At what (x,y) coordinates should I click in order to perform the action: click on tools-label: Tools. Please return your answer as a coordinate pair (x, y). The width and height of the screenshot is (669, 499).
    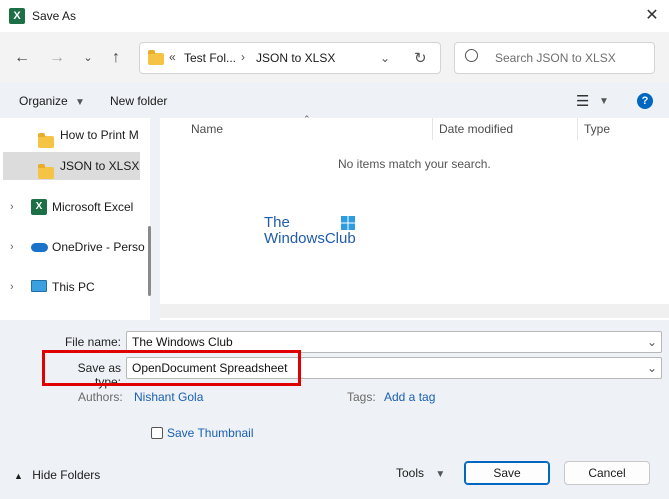
    Looking at the image, I should click on (410, 473).